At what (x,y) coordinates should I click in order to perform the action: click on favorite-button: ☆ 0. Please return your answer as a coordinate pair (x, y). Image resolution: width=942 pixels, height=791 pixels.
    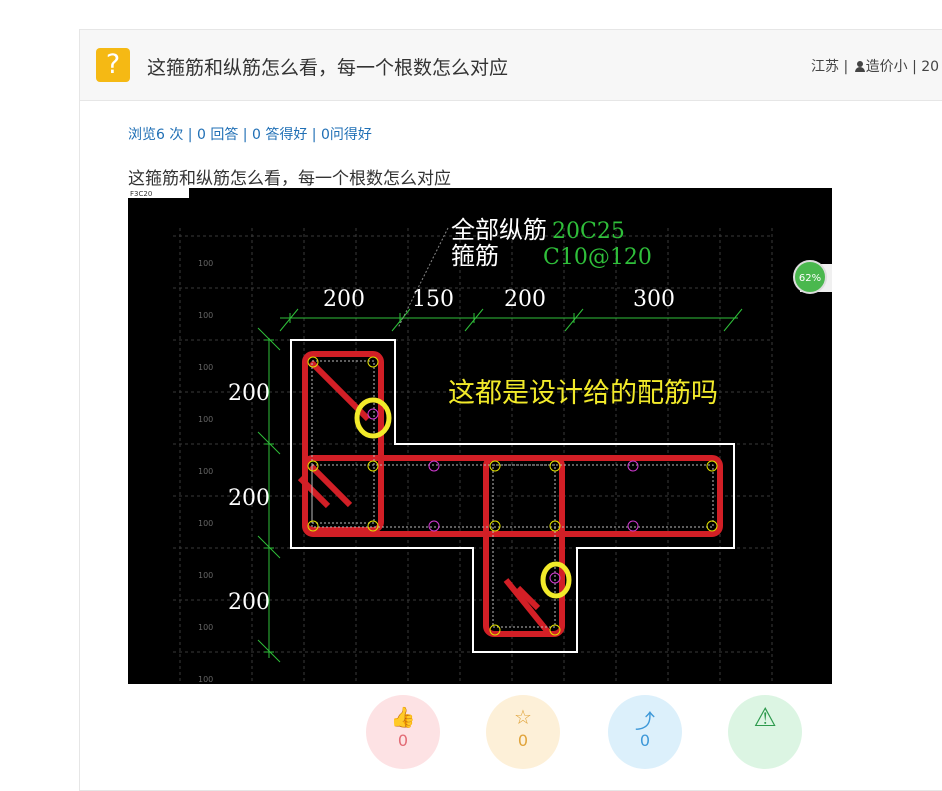
    Looking at the image, I should click on (523, 732).